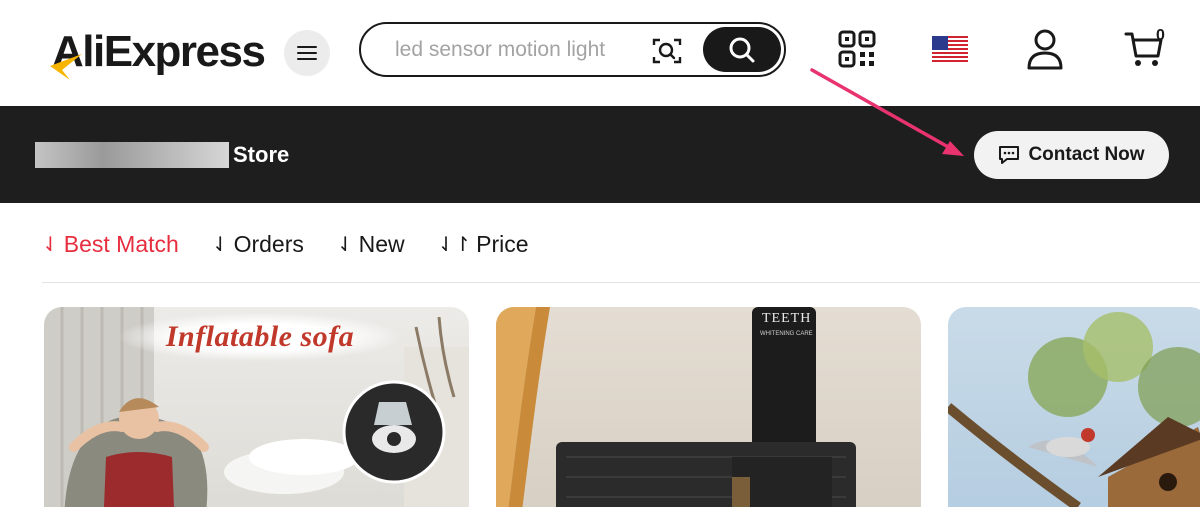  I want to click on country-selector, so click(950, 49).